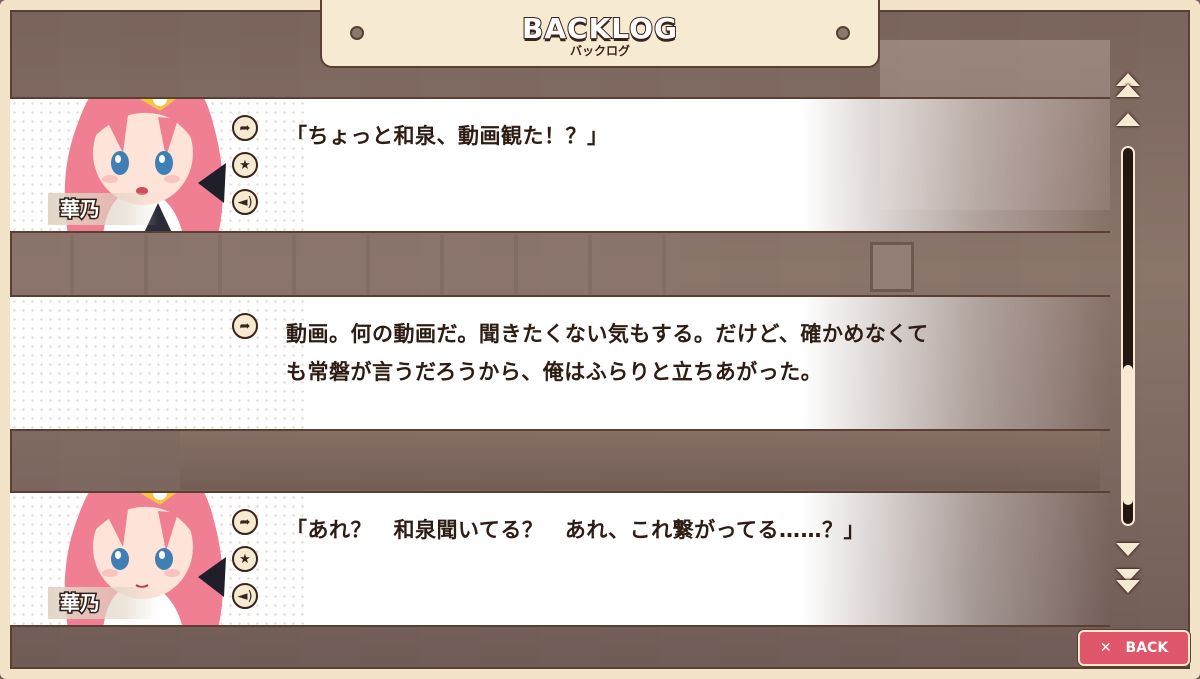  What do you see at coordinates (447, 136) in the screenshot?
I see `dialogue-text: 「ちょっと和泉、動画観た！？」` at bounding box center [447, 136].